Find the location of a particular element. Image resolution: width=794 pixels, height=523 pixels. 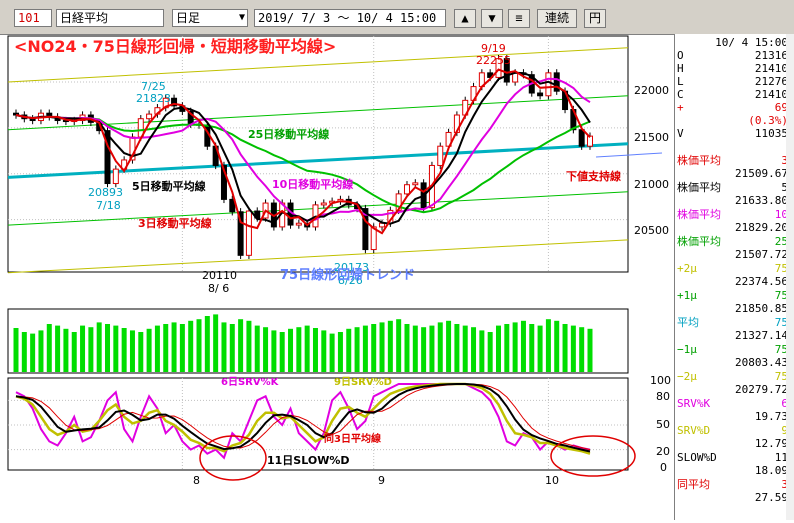

osc-axis-label: 100 is located at coordinates (660, 380).